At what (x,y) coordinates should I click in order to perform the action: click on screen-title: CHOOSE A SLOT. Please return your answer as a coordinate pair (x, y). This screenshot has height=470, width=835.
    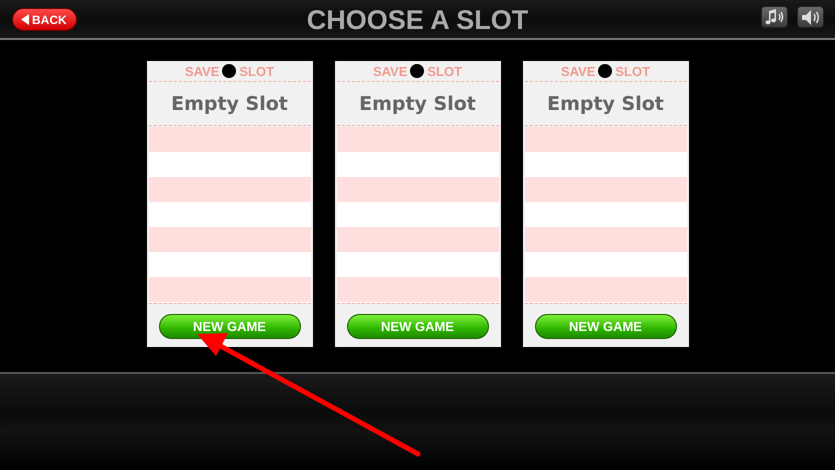
    Looking at the image, I should click on (417, 20).